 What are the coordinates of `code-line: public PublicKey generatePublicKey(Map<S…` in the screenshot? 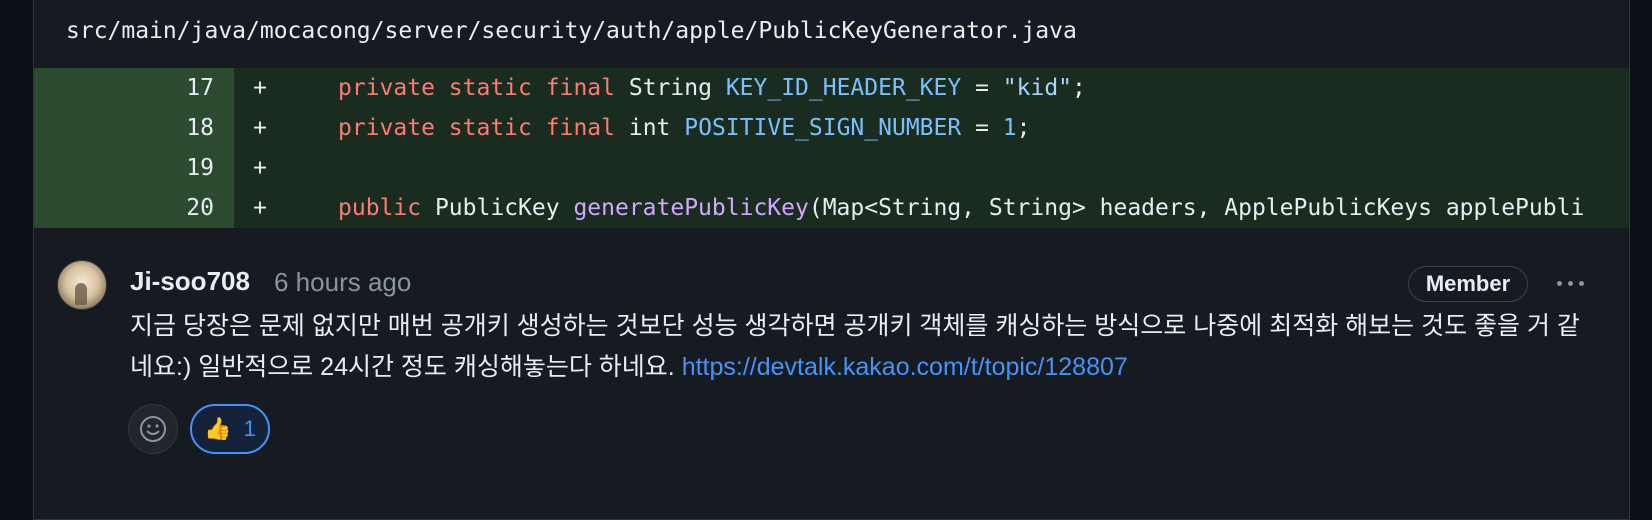 It's located at (961, 208).